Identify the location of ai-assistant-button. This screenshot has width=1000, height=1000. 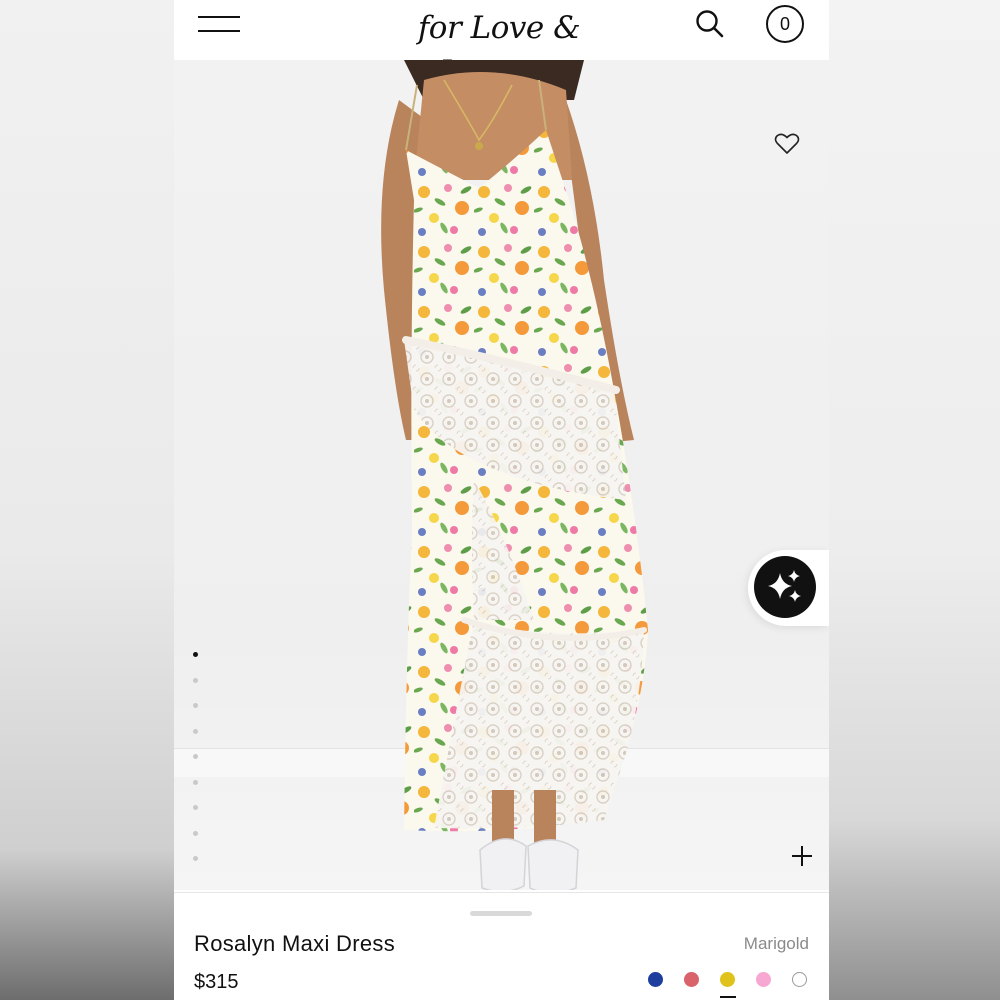
(788, 588).